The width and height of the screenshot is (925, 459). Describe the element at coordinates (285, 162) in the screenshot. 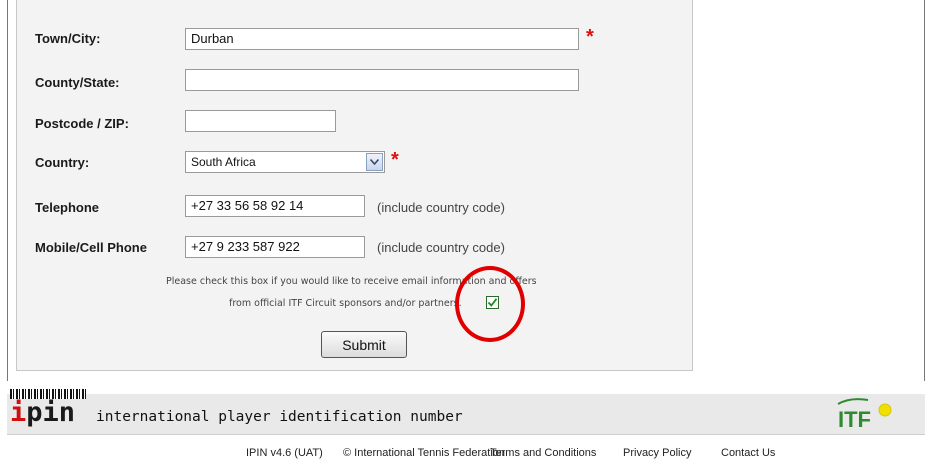

I see `country-select: South Africa` at that location.